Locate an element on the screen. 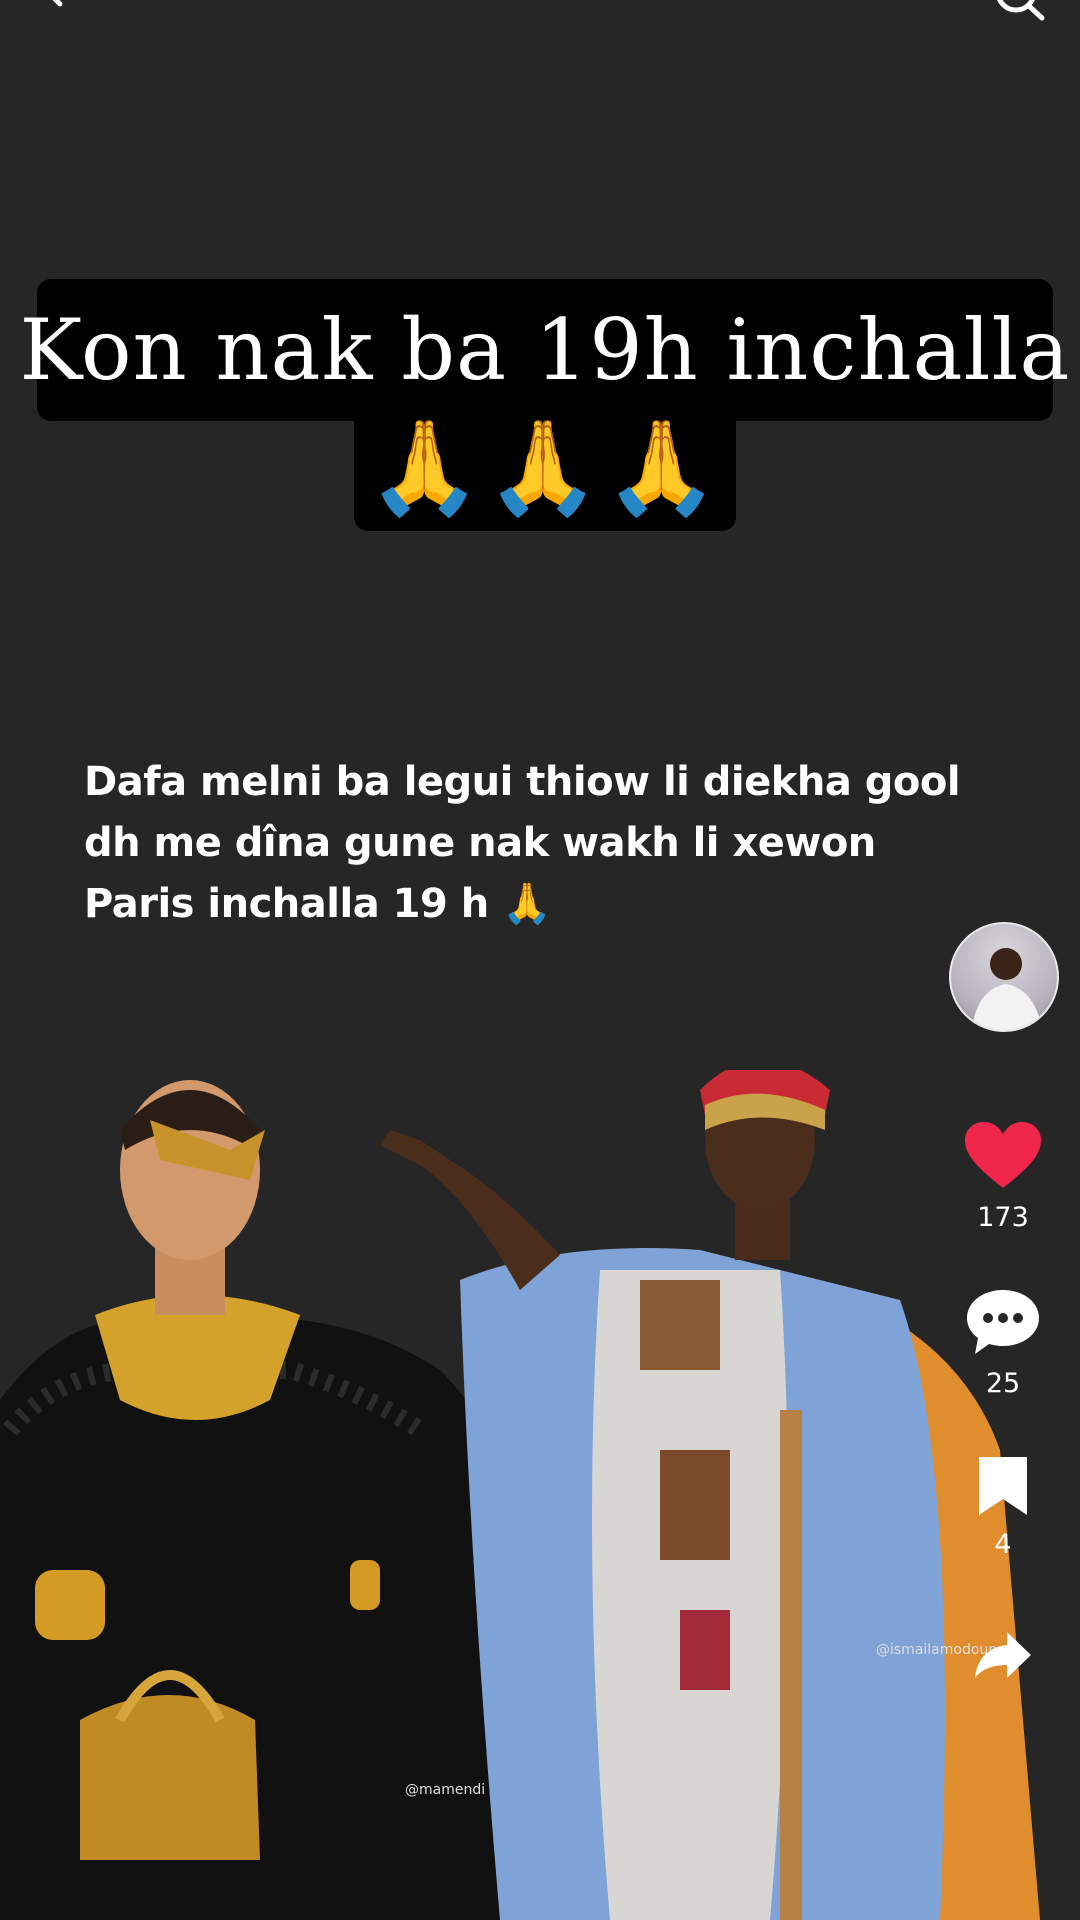 The image size is (1080, 1920). caption-line-2: 🙏🙏🙏 is located at coordinates (545, 467).